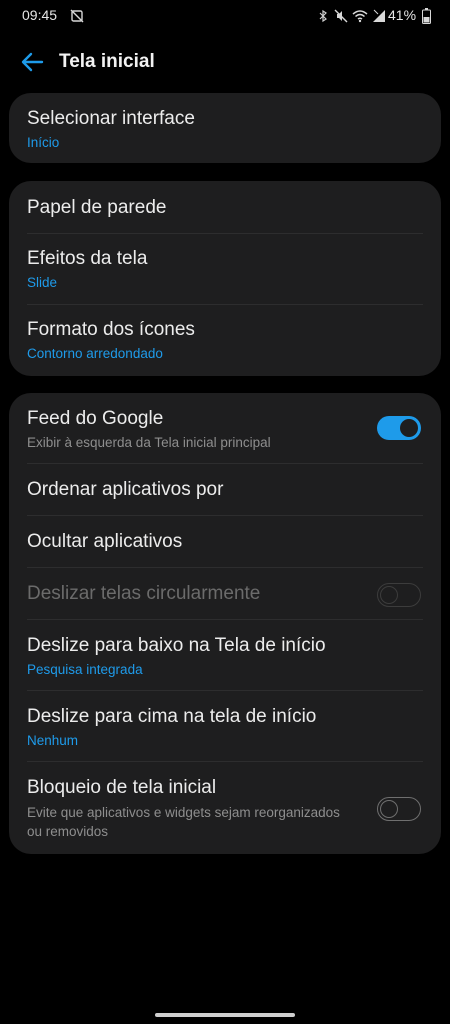 The width and height of the screenshot is (450, 1024). Describe the element at coordinates (399, 595) in the screenshot. I see `loop-screens-toggle` at that location.